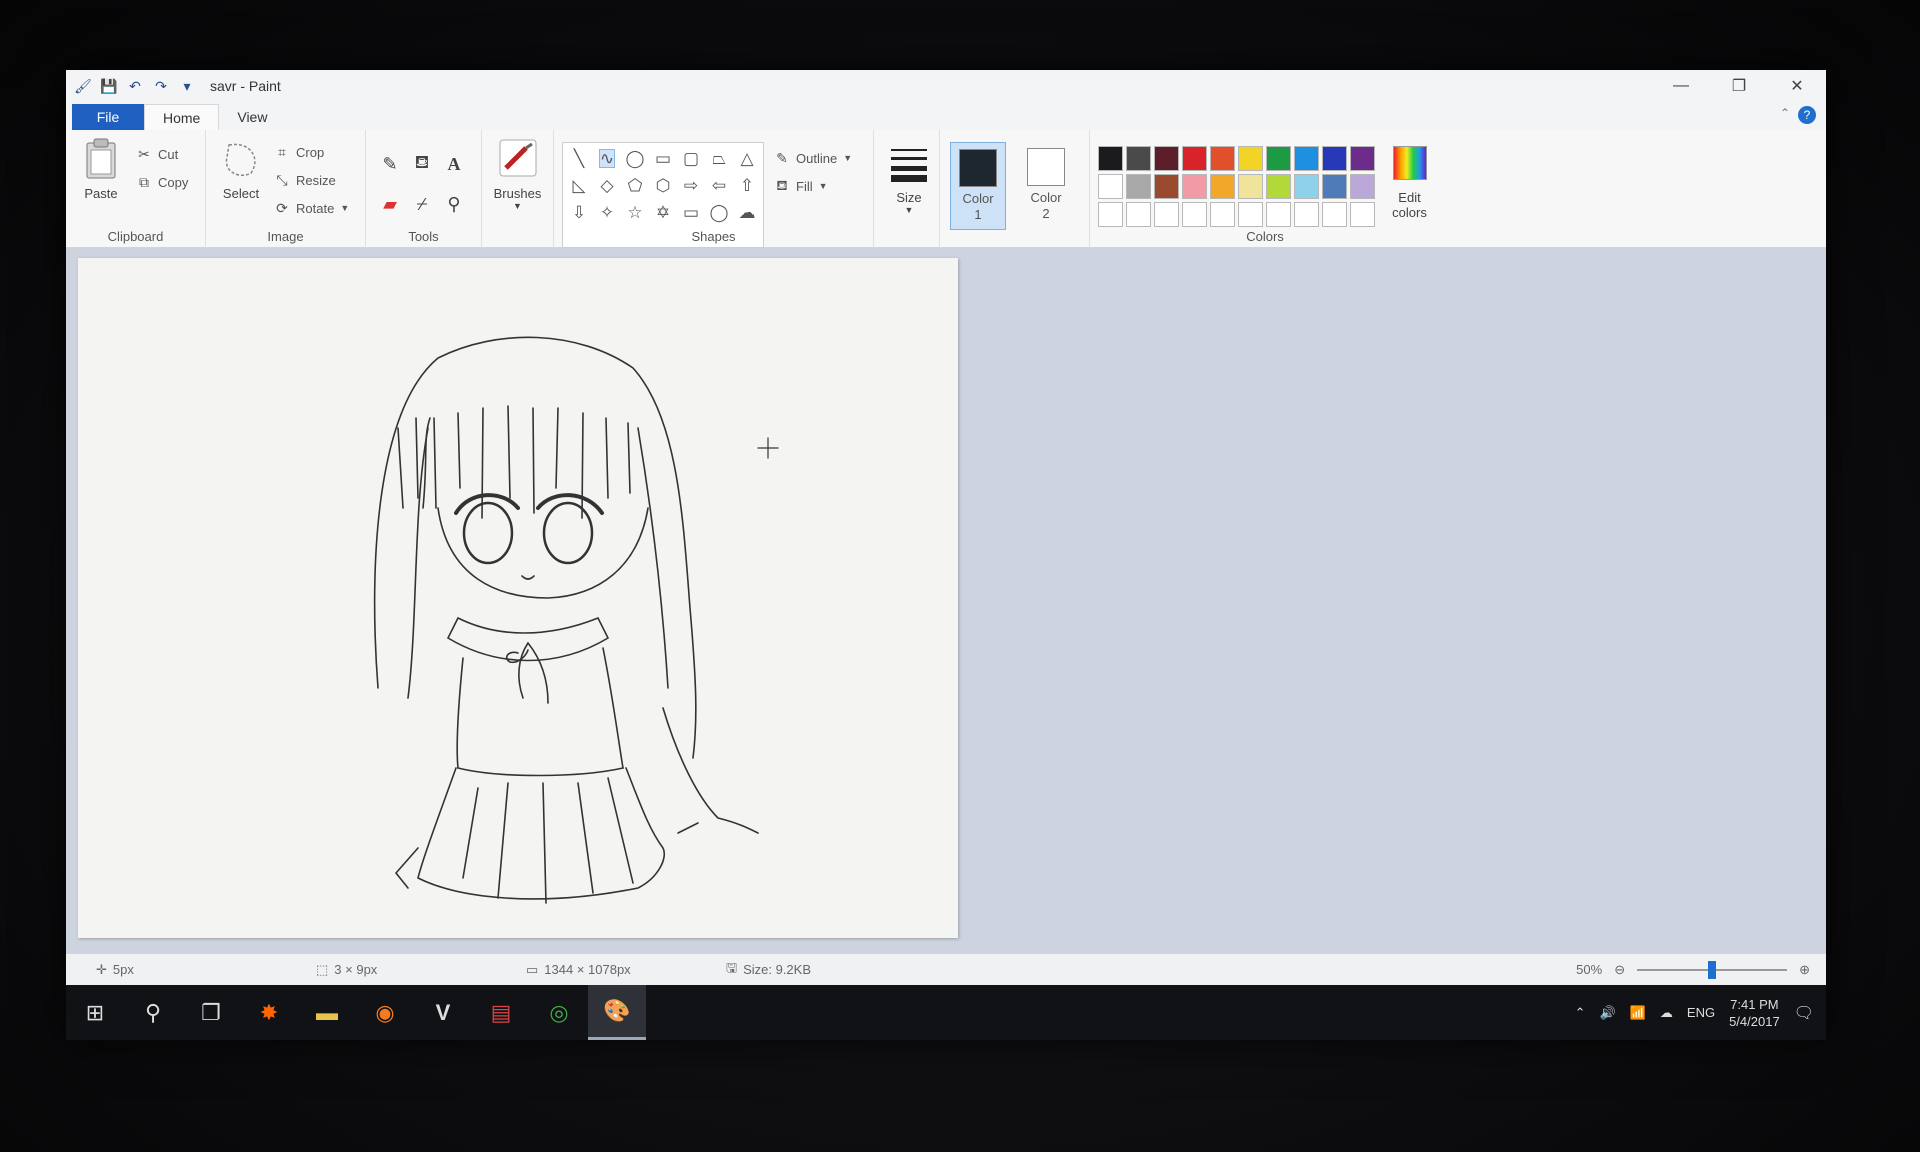 This screenshot has width=1920, height=1152. What do you see at coordinates (617, 1012) in the screenshot?
I see `paint-taskbar-icon: 🎨` at bounding box center [617, 1012].